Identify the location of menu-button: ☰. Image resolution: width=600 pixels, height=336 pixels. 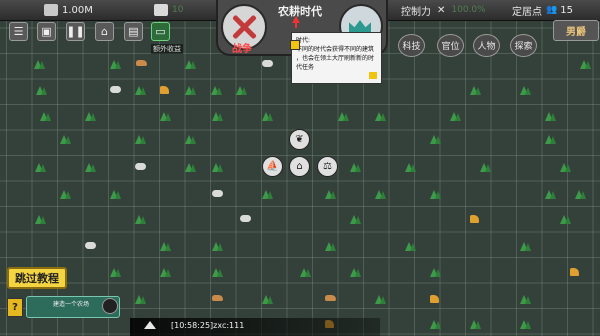
(18, 31).